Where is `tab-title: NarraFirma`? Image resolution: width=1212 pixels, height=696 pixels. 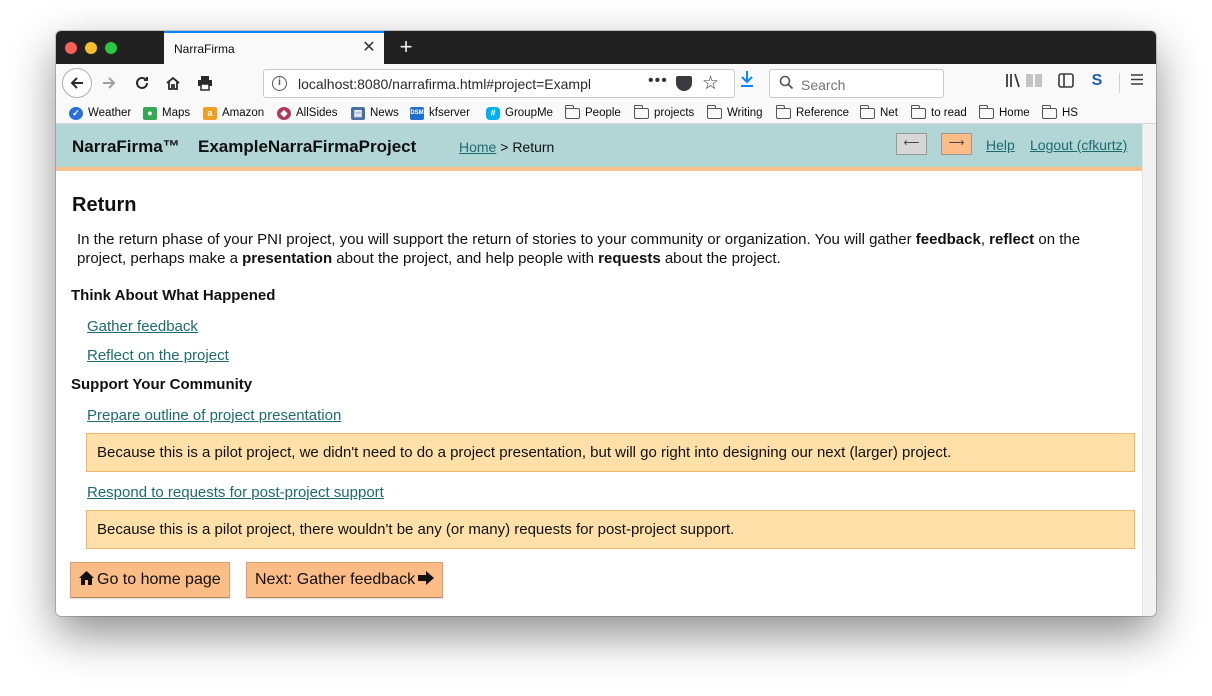
tab-title: NarraFirma is located at coordinates (204, 49).